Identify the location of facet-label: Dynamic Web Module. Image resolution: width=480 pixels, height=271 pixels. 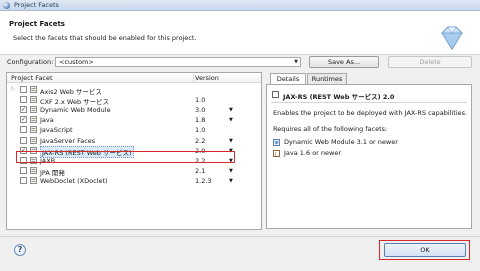
(75, 110).